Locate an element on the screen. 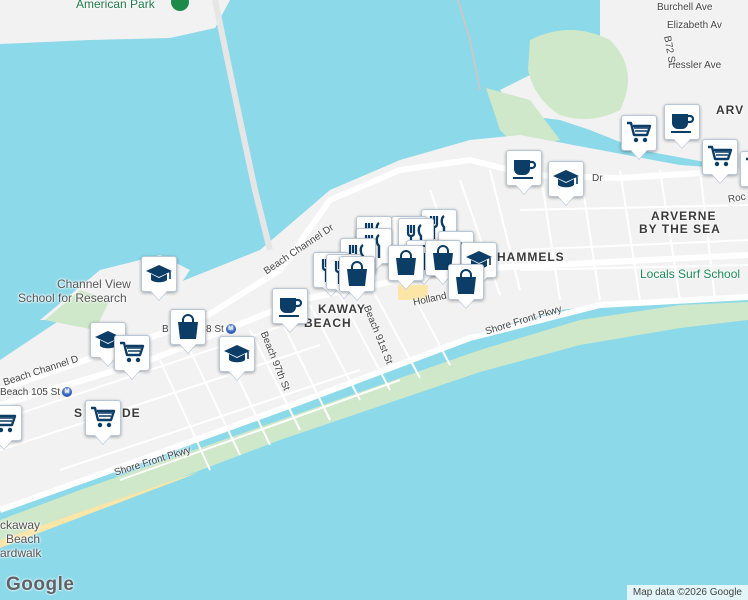 The height and width of the screenshot is (600, 748). label-hammels: HAMMELS is located at coordinates (531, 257).